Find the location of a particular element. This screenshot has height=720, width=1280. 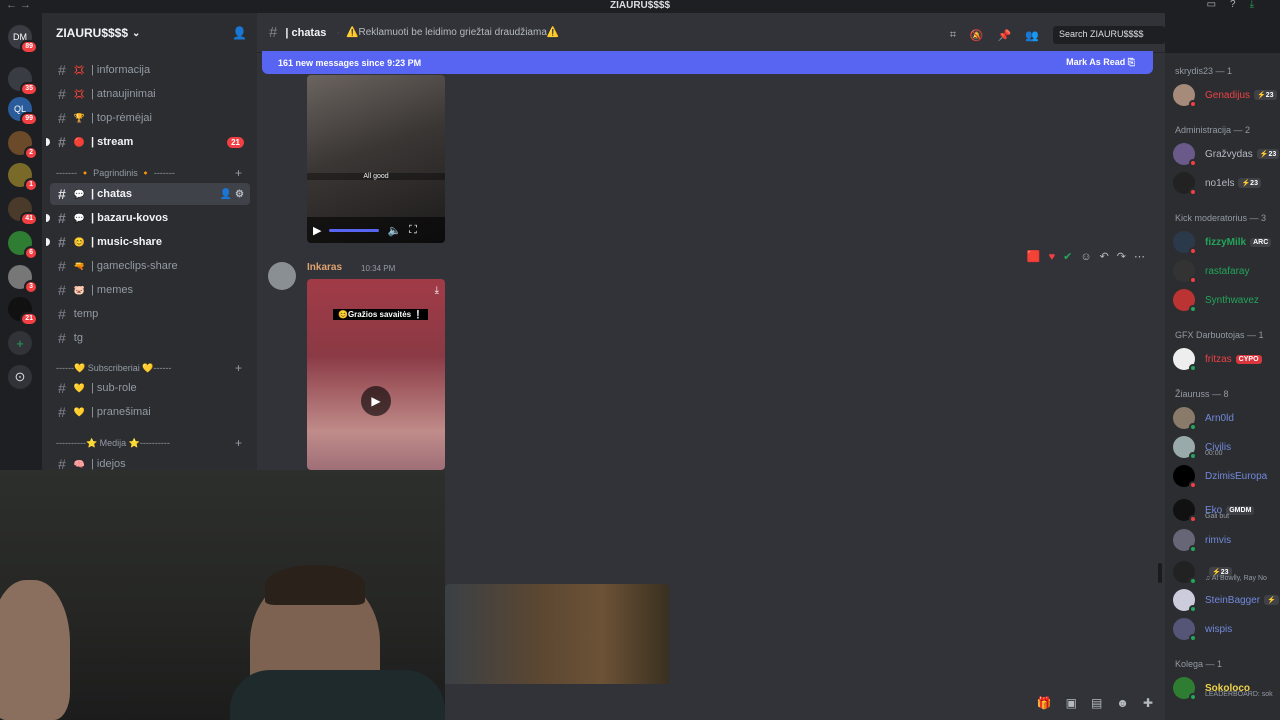

server-icon: 6 is located at coordinates (23, 245).